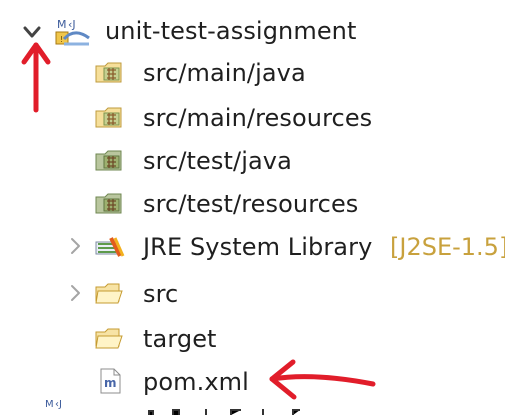 The width and height of the screenshot is (505, 415). Describe the element at coordinates (73, 33) in the screenshot. I see `maven-project-icon: M ‹J !` at that location.